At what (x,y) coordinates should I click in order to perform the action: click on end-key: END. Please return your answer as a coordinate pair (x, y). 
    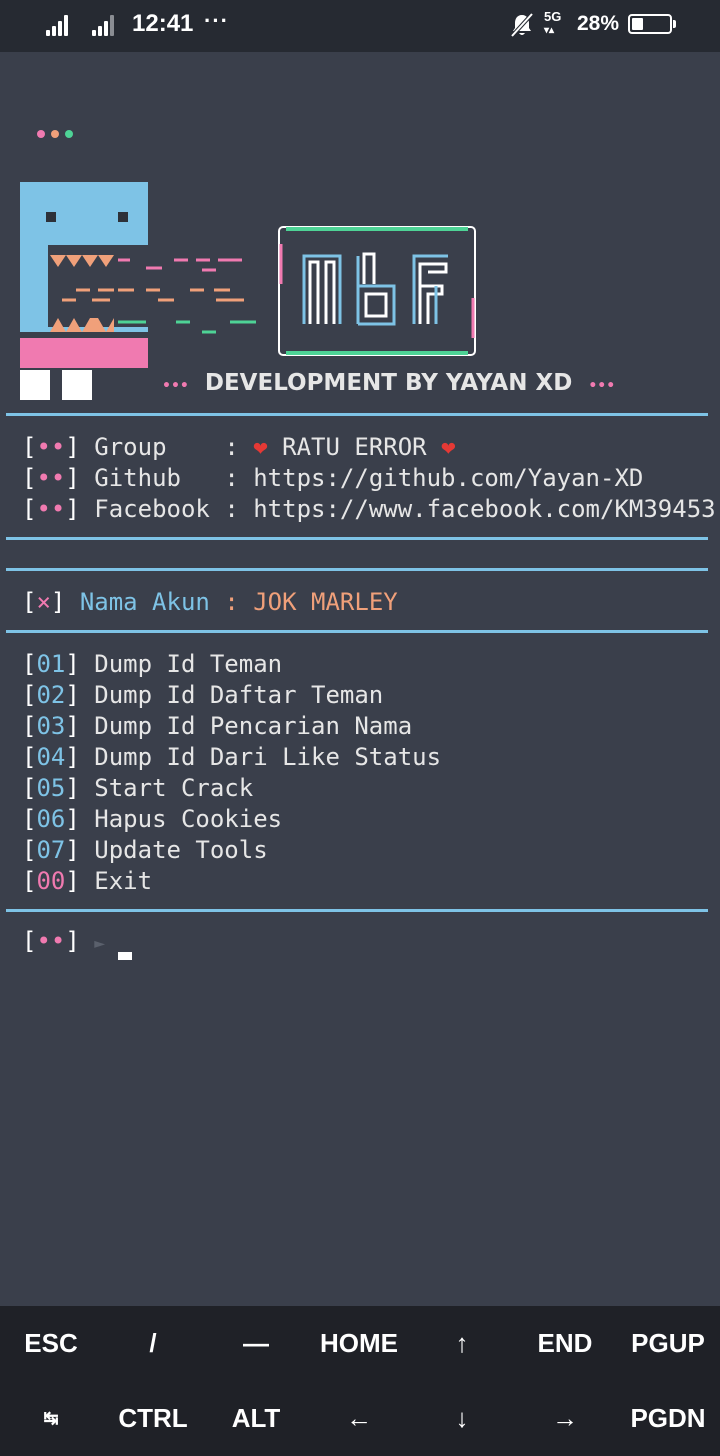
    Looking at the image, I should click on (565, 1343).